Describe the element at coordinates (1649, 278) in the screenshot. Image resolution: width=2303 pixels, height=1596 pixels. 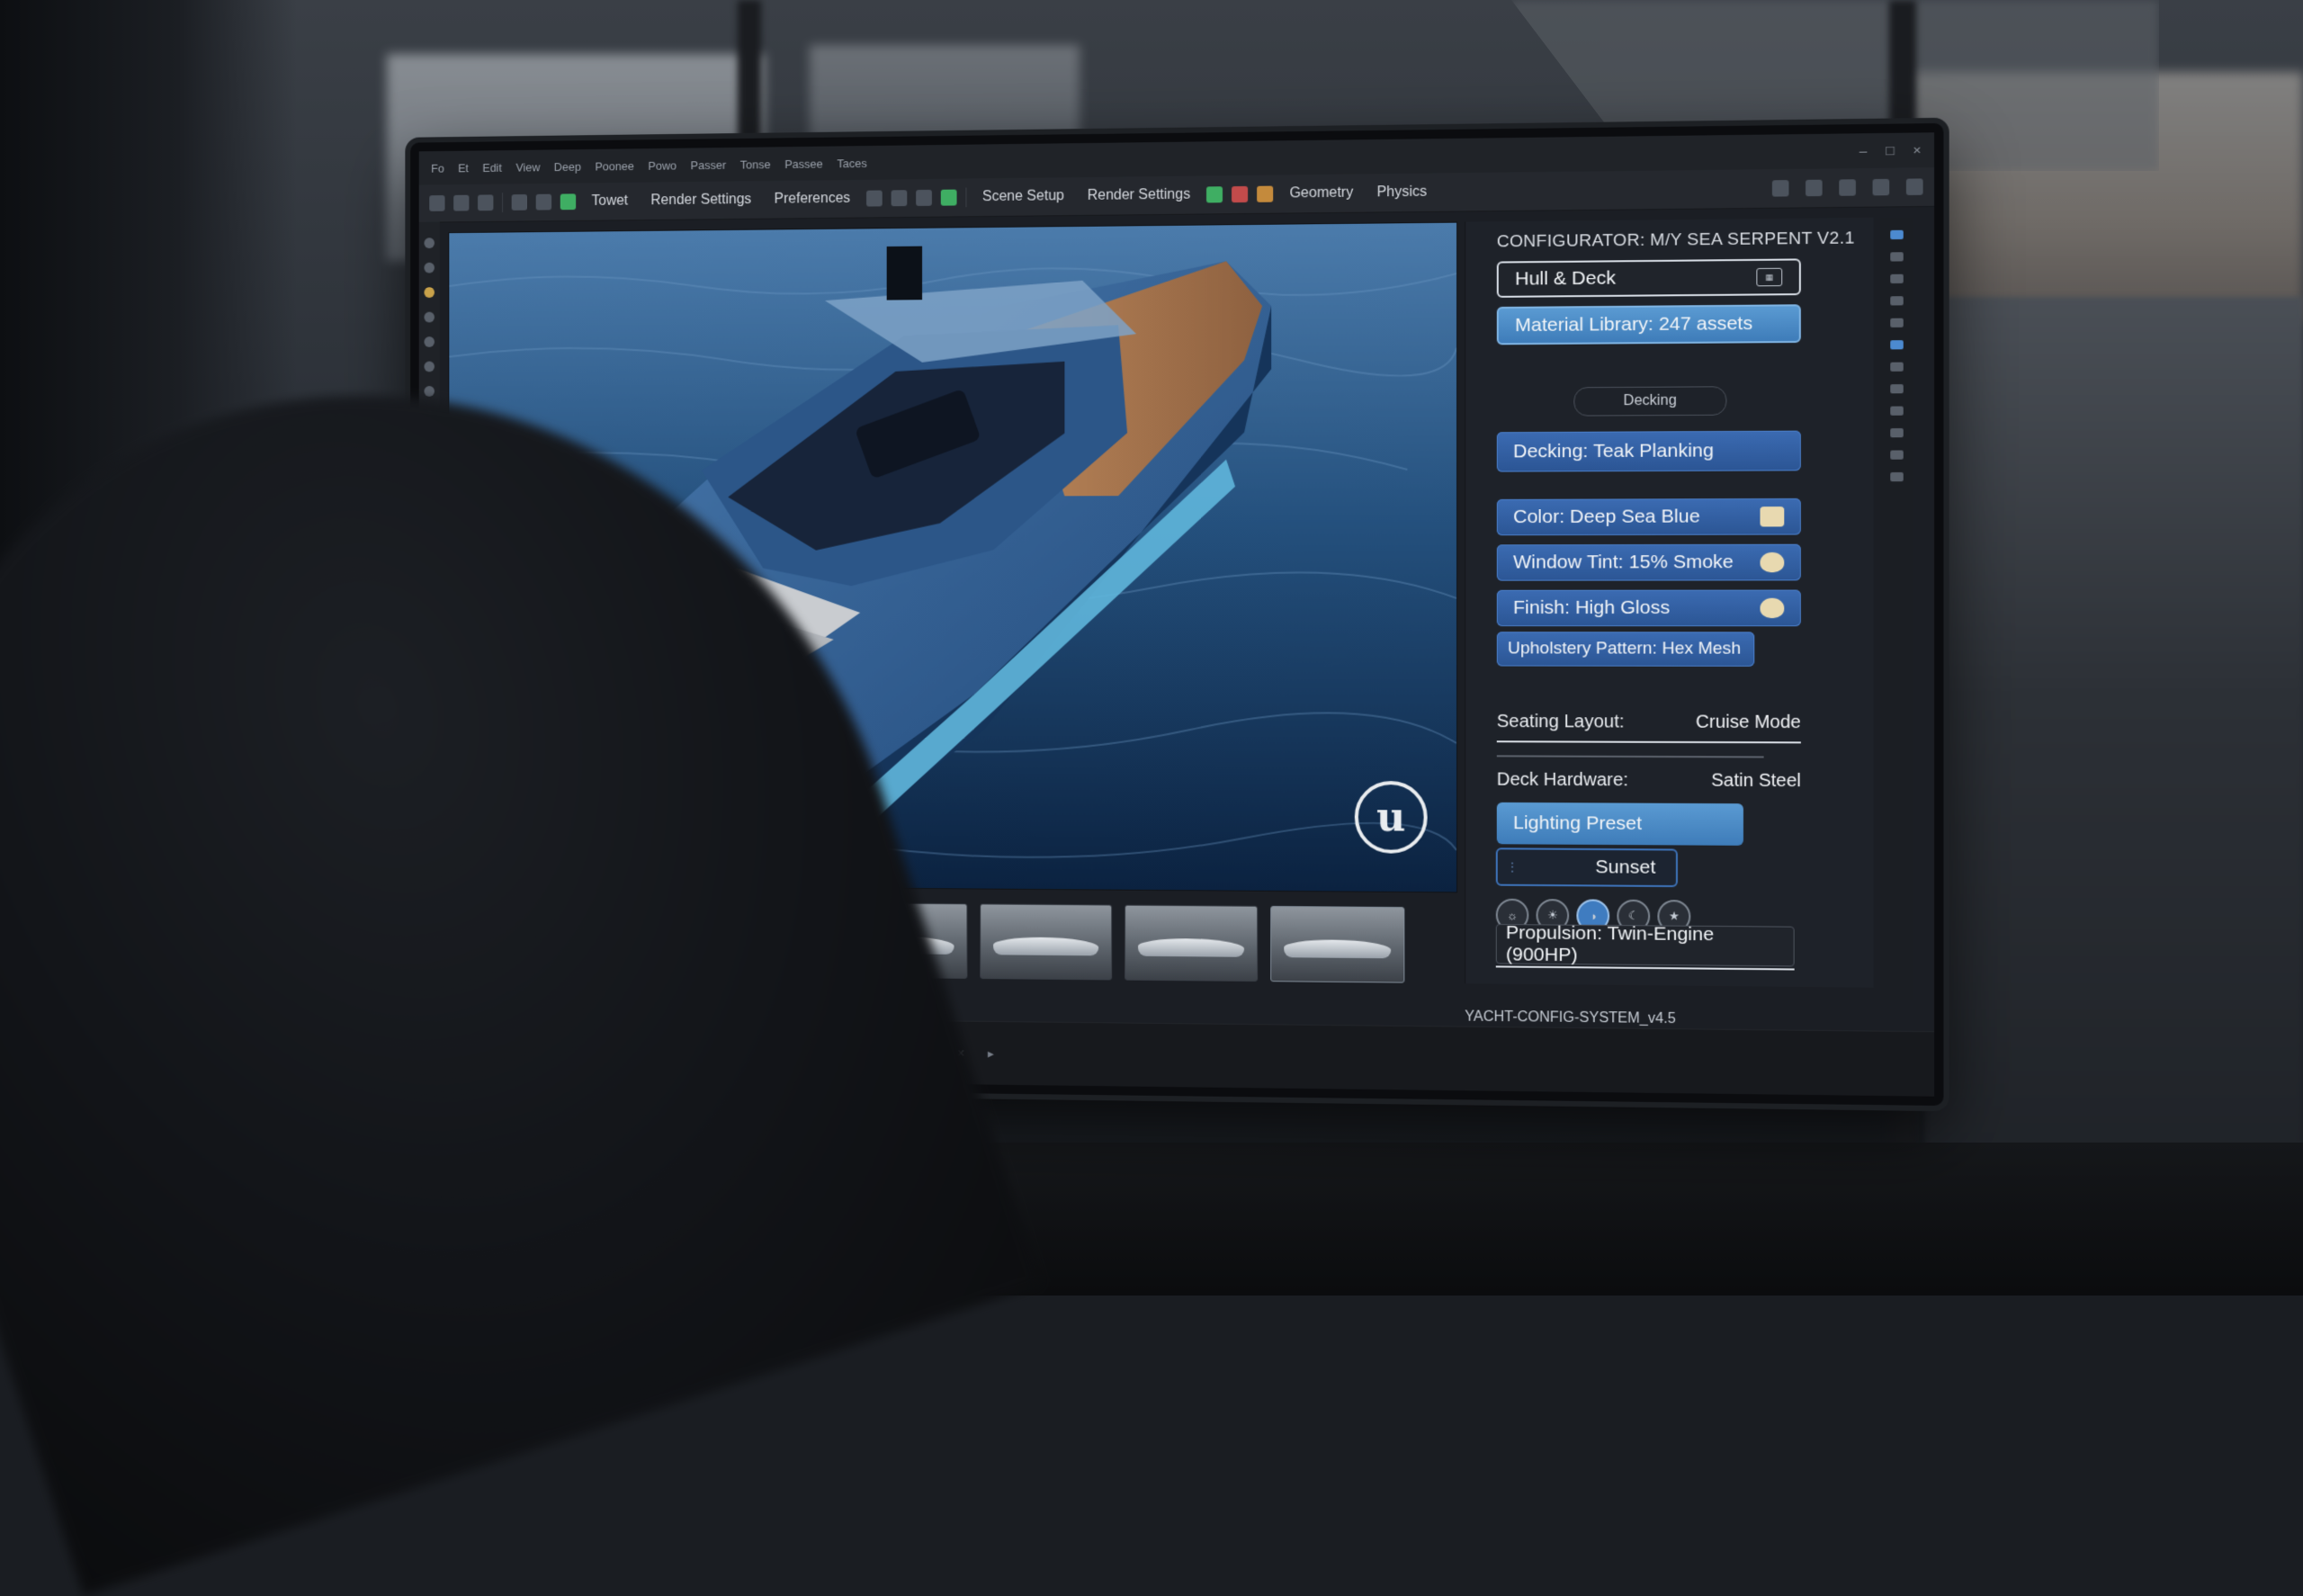
I see `hull-deck-button: Hull & Deck ▦` at that location.